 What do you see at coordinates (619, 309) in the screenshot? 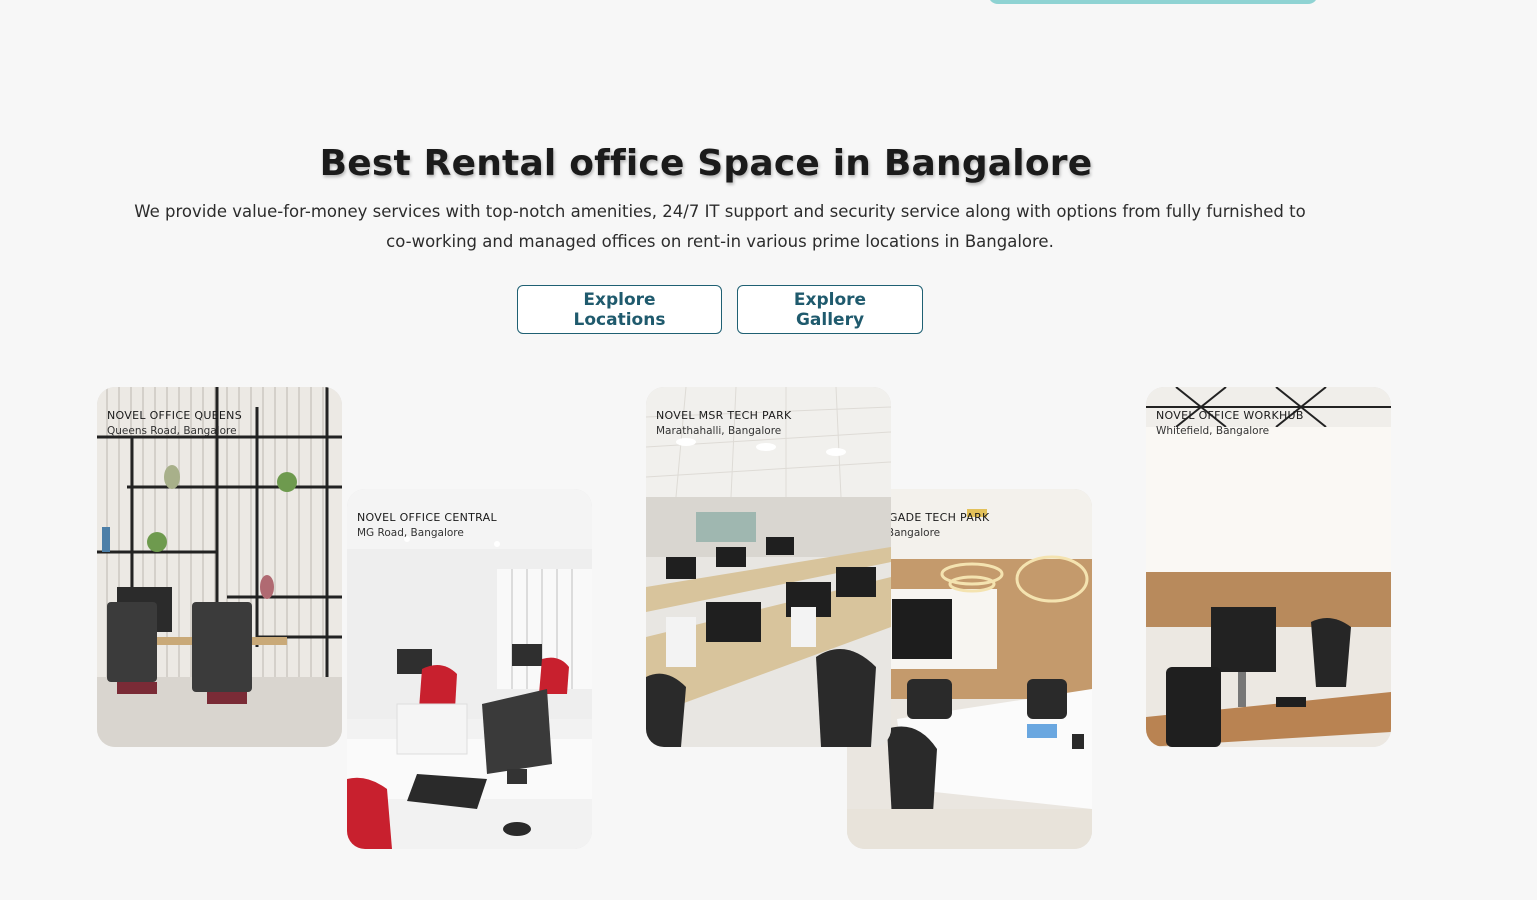
I see `explore-locations-button: Explore Locations` at bounding box center [619, 309].